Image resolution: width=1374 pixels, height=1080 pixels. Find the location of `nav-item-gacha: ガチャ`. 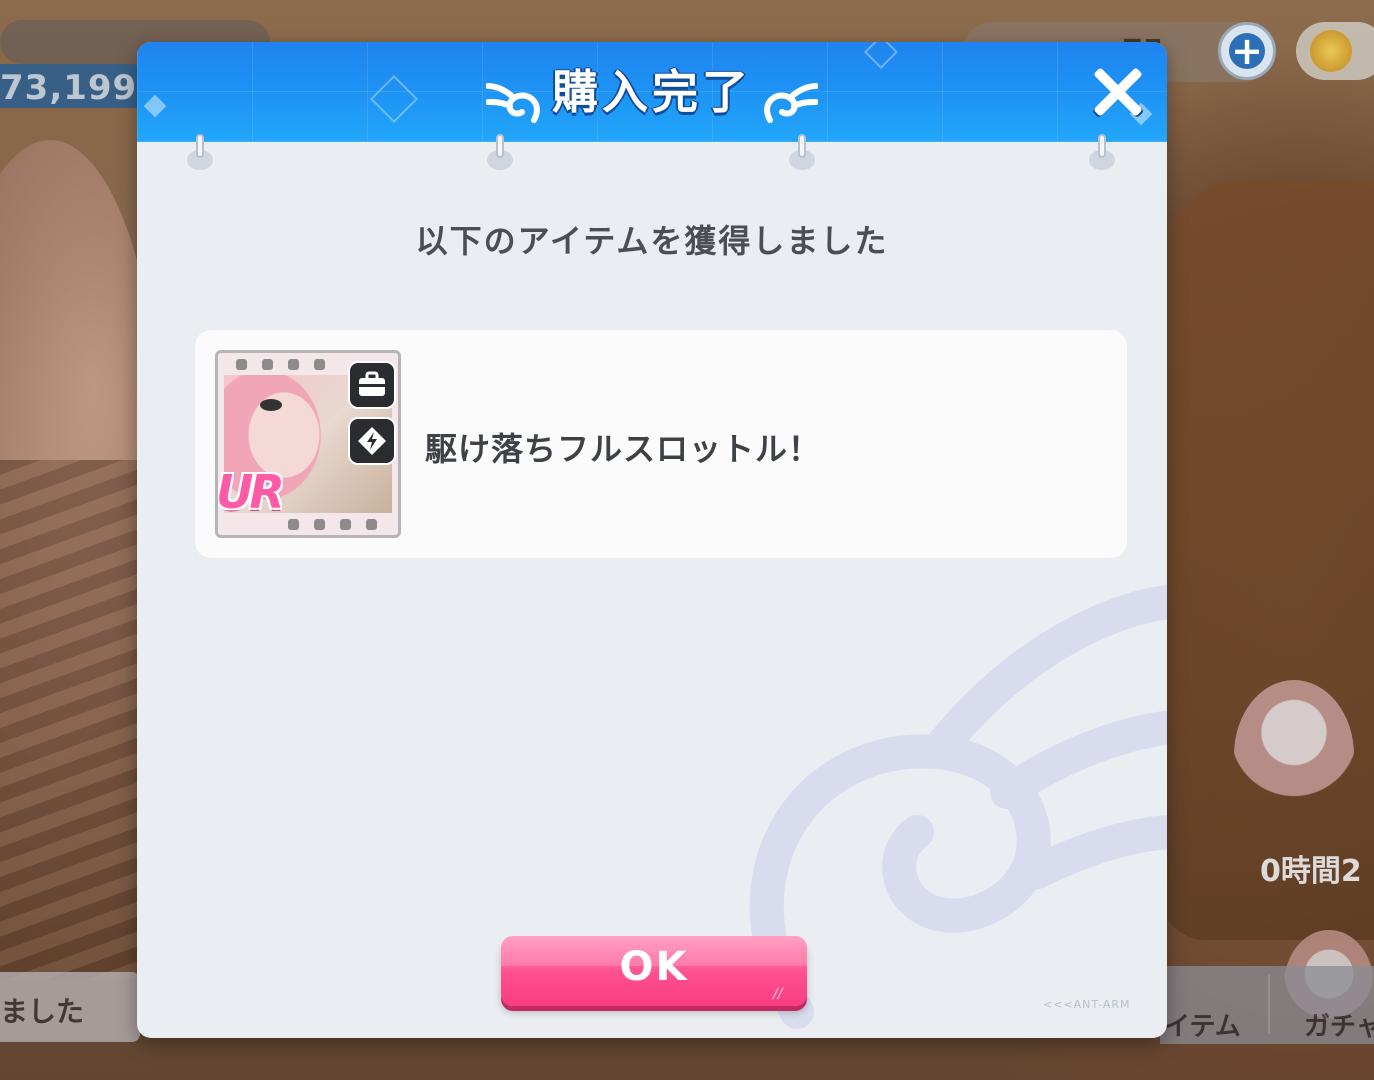

nav-item-gacha: ガチャ is located at coordinates (1339, 1024).